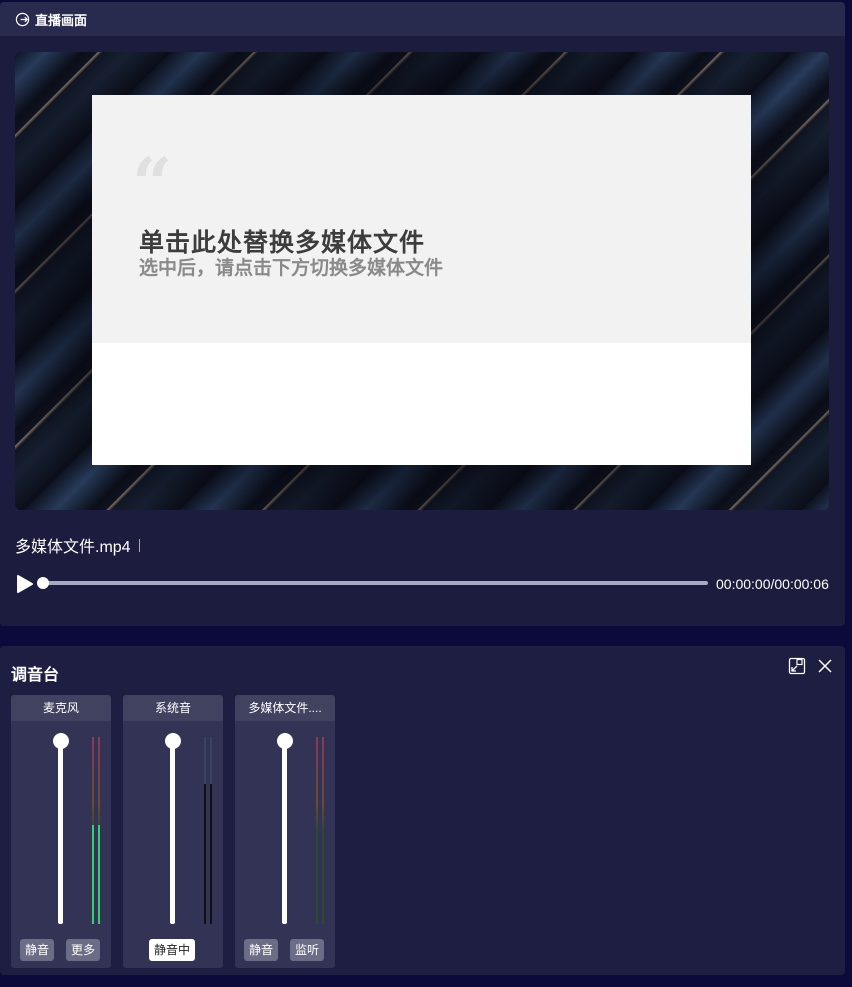 The height and width of the screenshot is (987, 852). Describe the element at coordinates (173, 708) in the screenshot. I see `channel-name: 系统音` at that location.